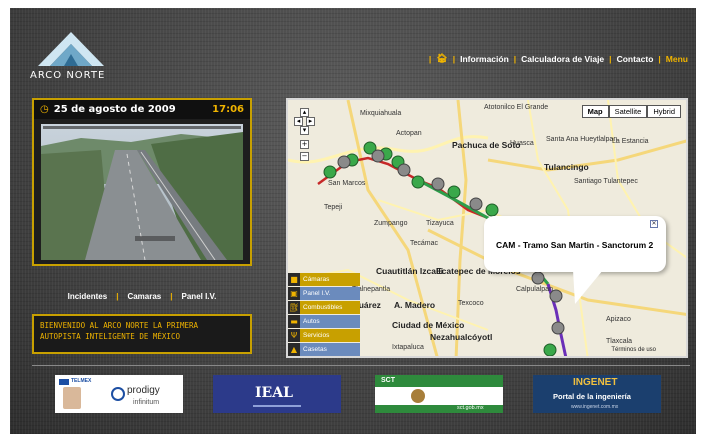 Image resolution: width=706 pixels, height=437 pixels. Describe the element at coordinates (664, 111) in the screenshot. I see `map-type-hybrid-button: Hybrid` at that location.